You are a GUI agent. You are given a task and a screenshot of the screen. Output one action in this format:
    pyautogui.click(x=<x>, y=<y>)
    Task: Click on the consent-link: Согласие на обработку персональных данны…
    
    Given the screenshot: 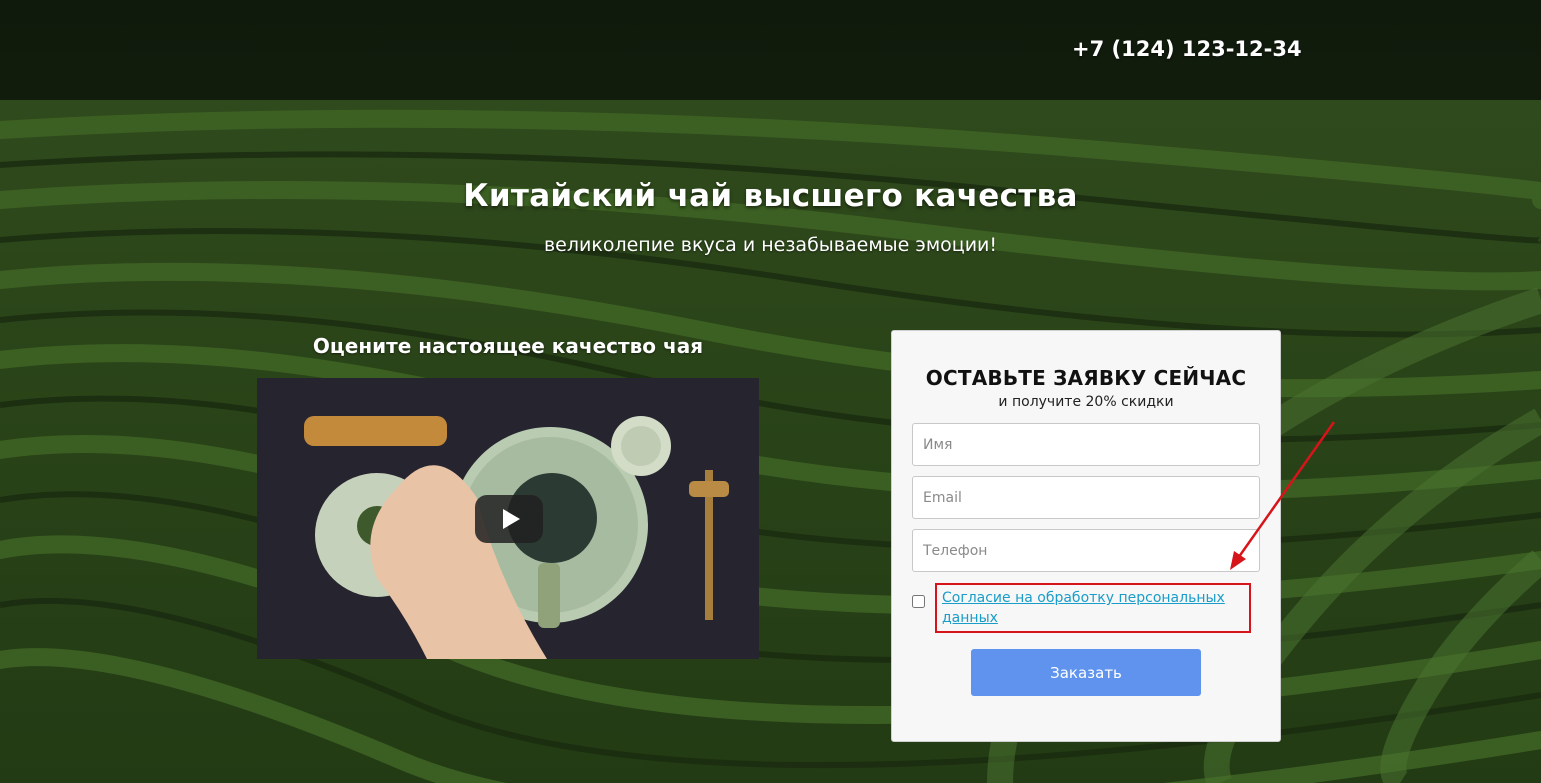 What is the action you would take?
    pyautogui.click(x=1092, y=608)
    